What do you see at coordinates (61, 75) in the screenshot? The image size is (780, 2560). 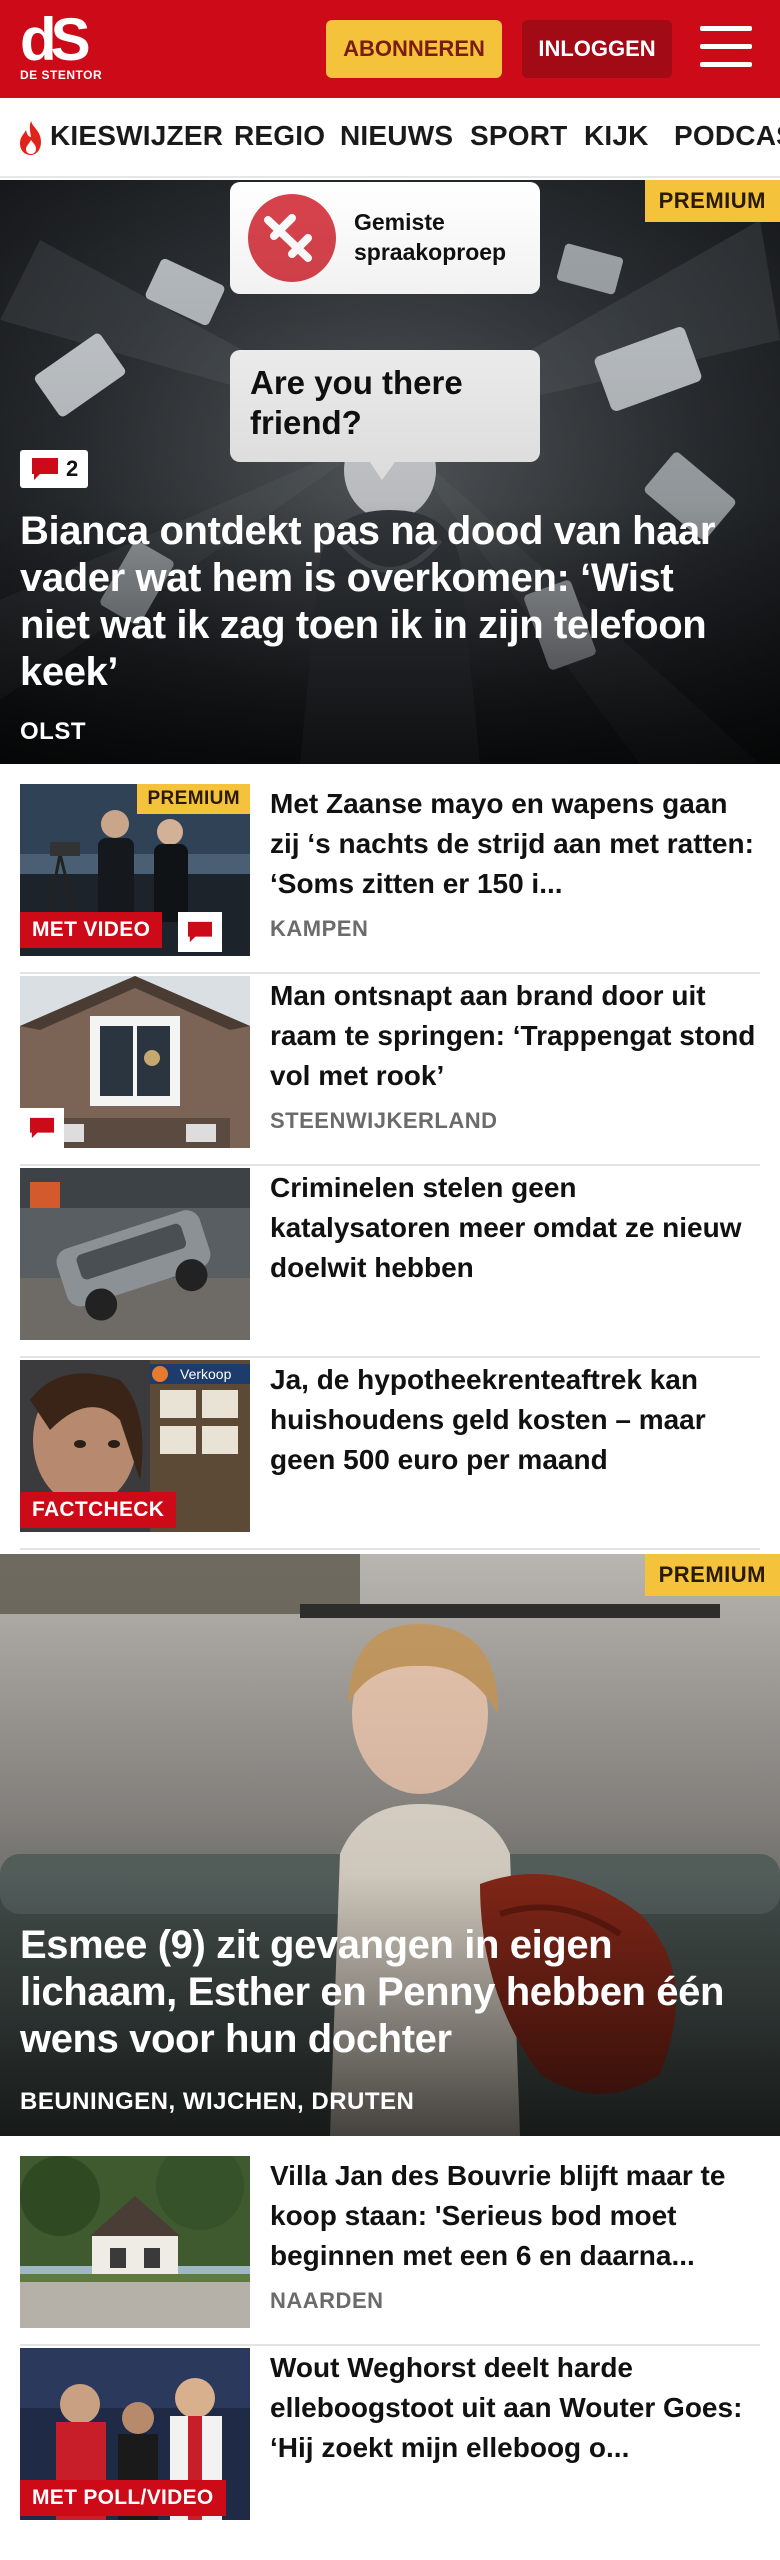 I see `logo-subtitle: DE STENTOR` at bounding box center [61, 75].